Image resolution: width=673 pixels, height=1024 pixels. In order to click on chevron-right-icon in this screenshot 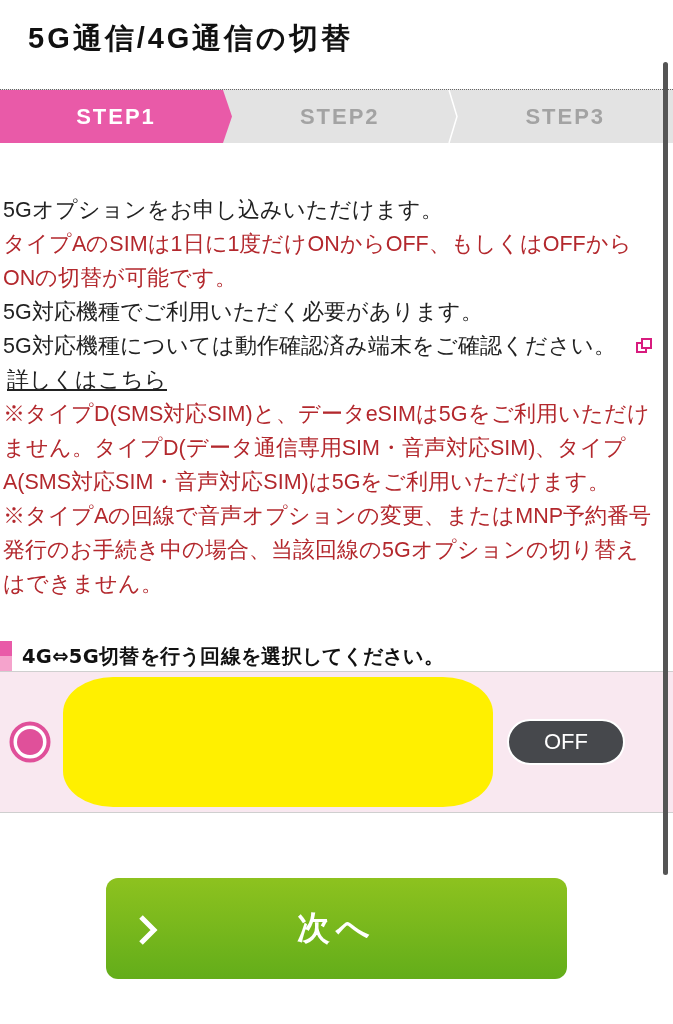, I will do `click(148, 930)`.